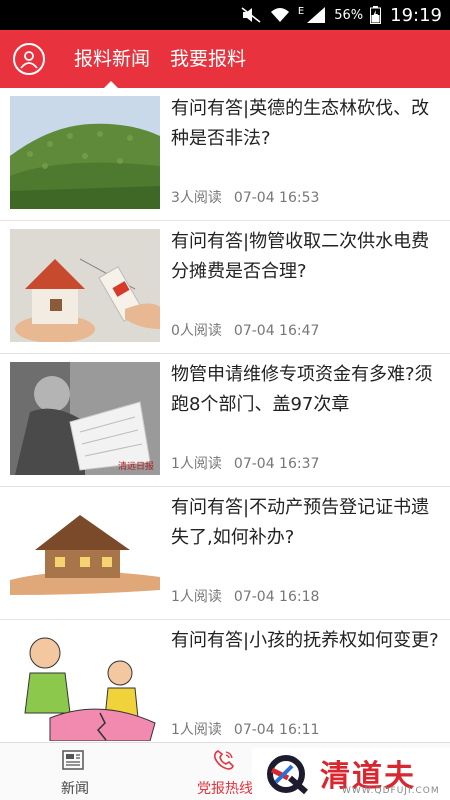 Image resolution: width=450 pixels, height=800 pixels. What do you see at coordinates (287, 775) in the screenshot?
I see `watermark-emblem-icon` at bounding box center [287, 775].